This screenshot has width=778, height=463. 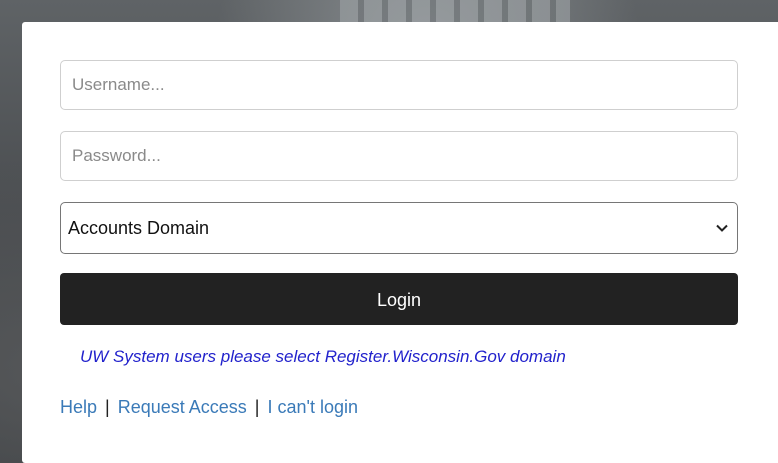 I want to click on domain-select: Accounts Domain, so click(x=399, y=228).